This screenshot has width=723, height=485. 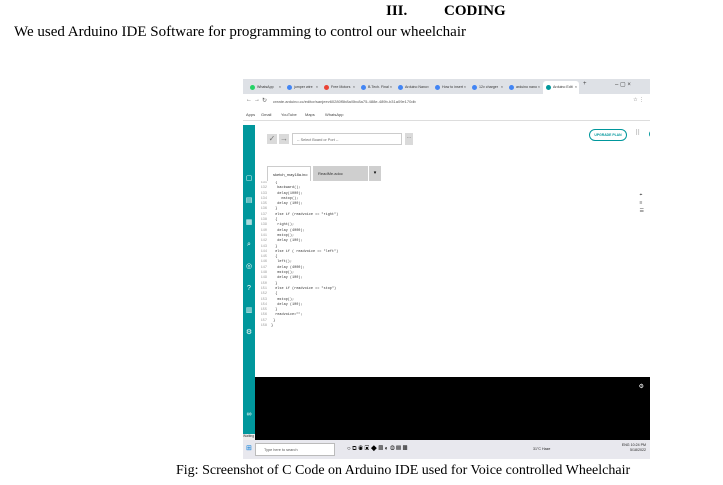 What do you see at coordinates (287, 193) in the screenshot?
I see `code-text: delay(1000);` at bounding box center [287, 193].